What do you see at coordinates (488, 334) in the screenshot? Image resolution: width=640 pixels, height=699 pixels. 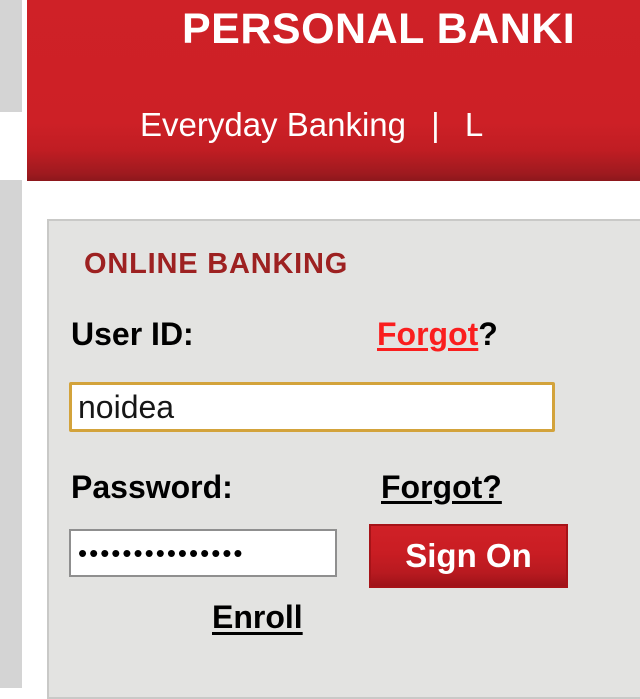 I see `forgot-user-id-question-mark: ?` at bounding box center [488, 334].